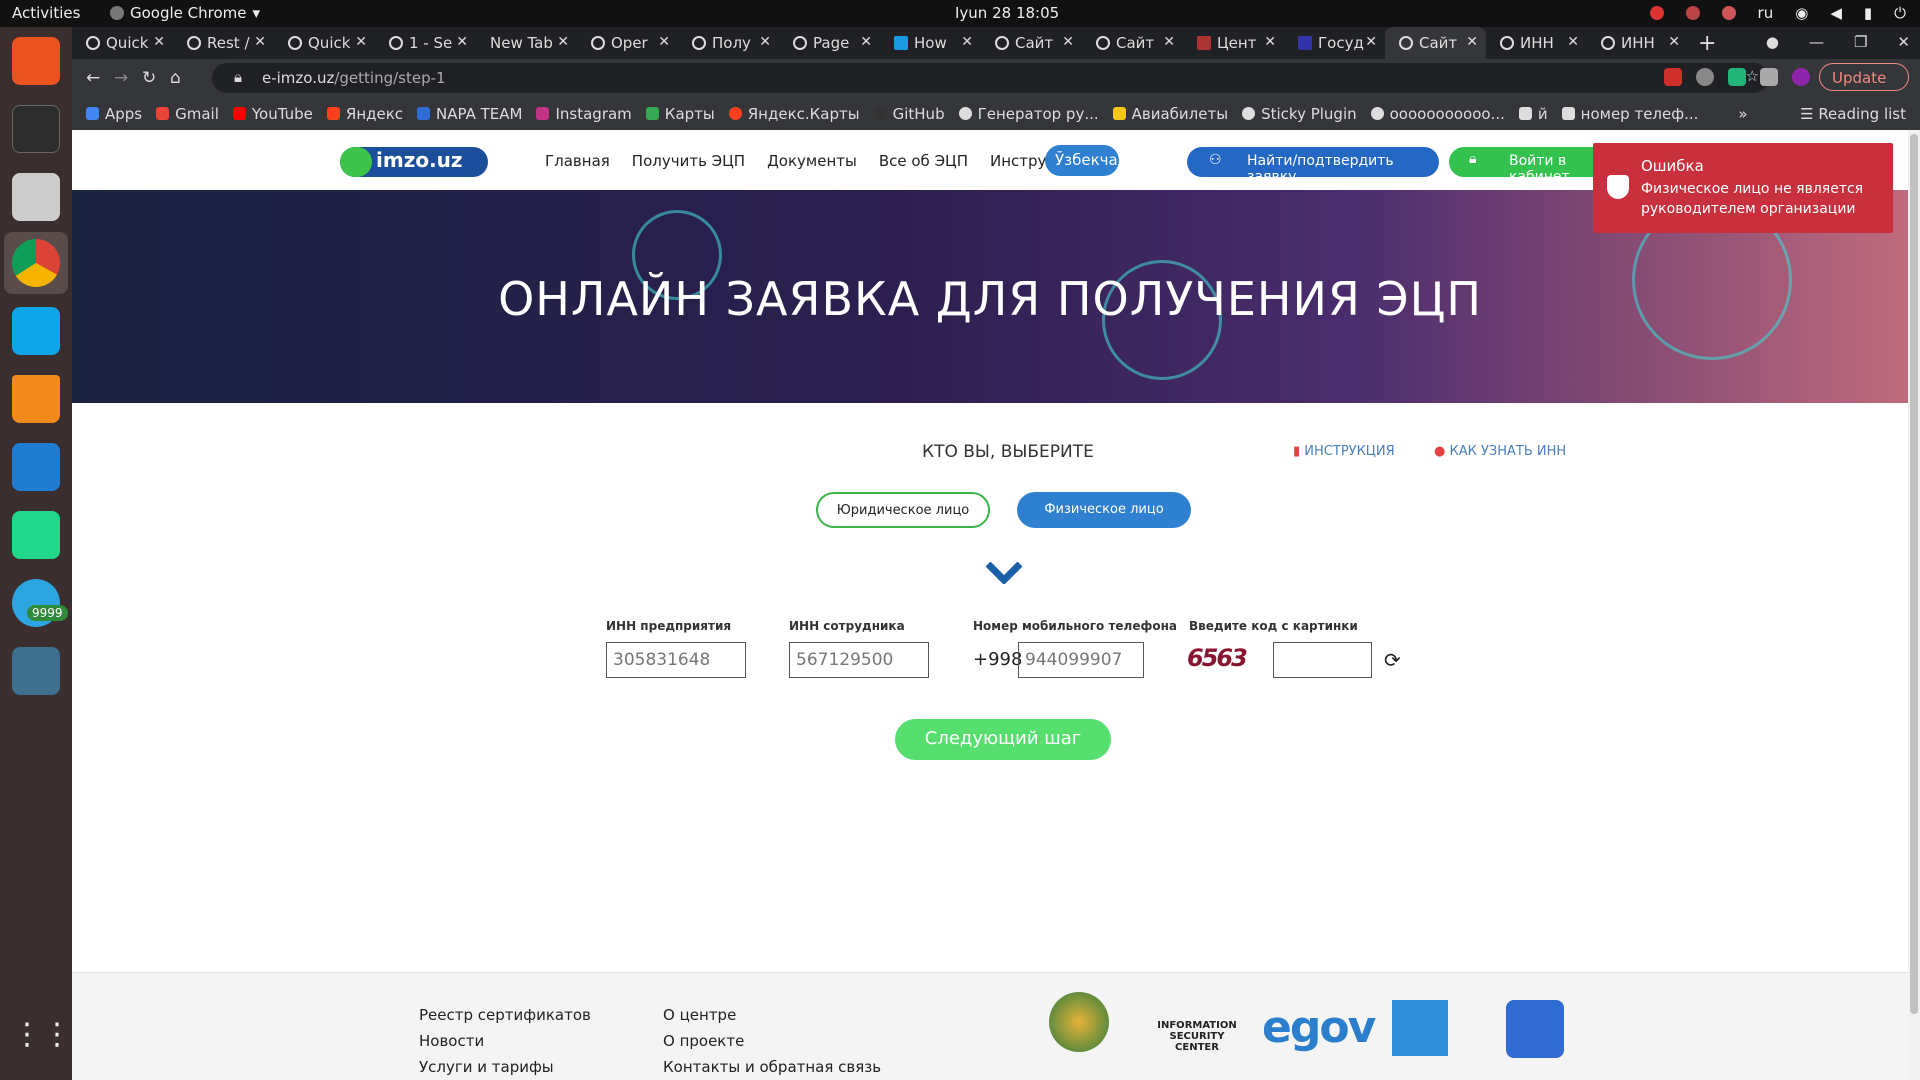 This screenshot has height=1080, width=1920. Describe the element at coordinates (1707, 43) in the screenshot. I see `new-tab-button: +` at that location.